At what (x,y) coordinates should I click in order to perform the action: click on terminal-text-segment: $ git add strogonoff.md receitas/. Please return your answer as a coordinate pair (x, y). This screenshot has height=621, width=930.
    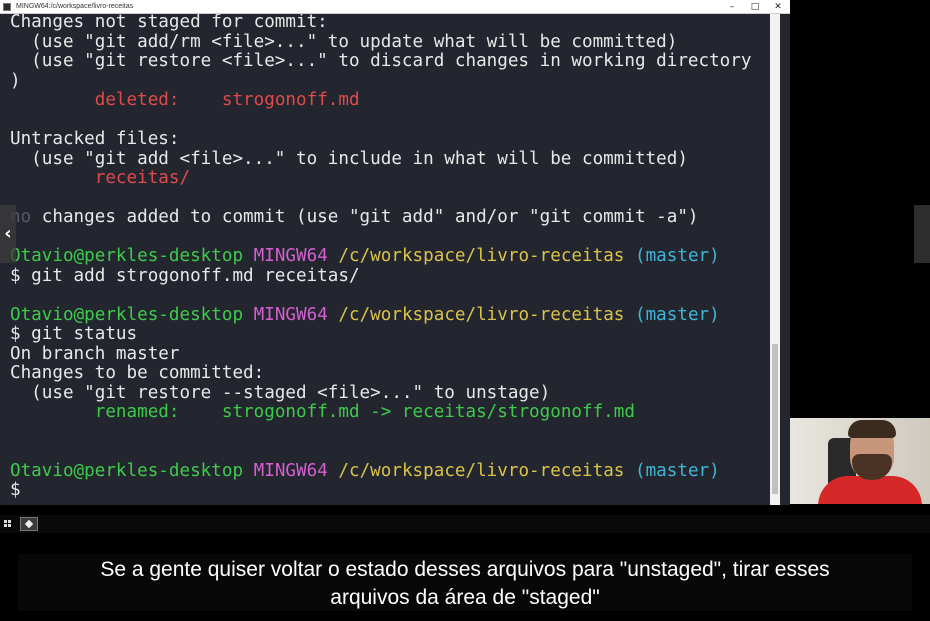
    Looking at the image, I should click on (185, 275).